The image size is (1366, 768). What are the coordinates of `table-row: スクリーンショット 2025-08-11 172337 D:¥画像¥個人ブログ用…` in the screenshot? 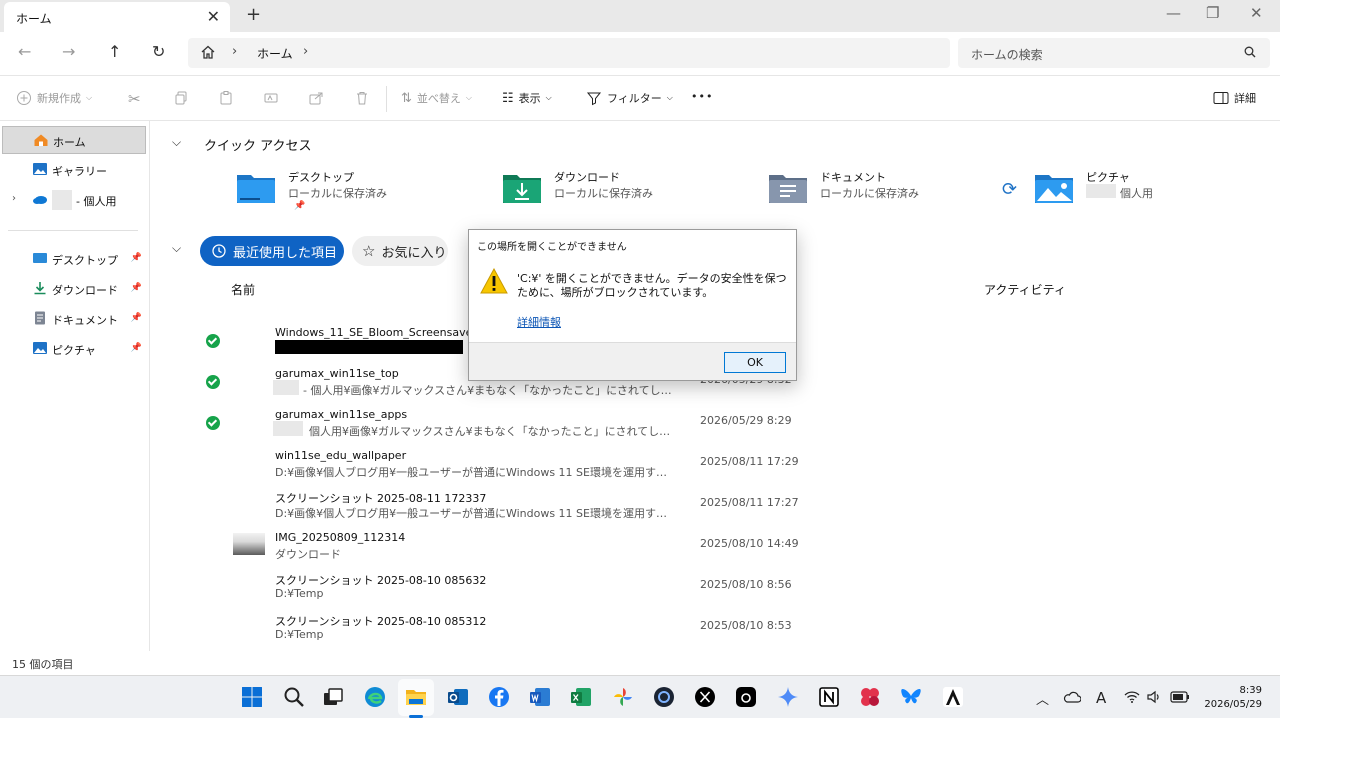 It's located at (500, 510).